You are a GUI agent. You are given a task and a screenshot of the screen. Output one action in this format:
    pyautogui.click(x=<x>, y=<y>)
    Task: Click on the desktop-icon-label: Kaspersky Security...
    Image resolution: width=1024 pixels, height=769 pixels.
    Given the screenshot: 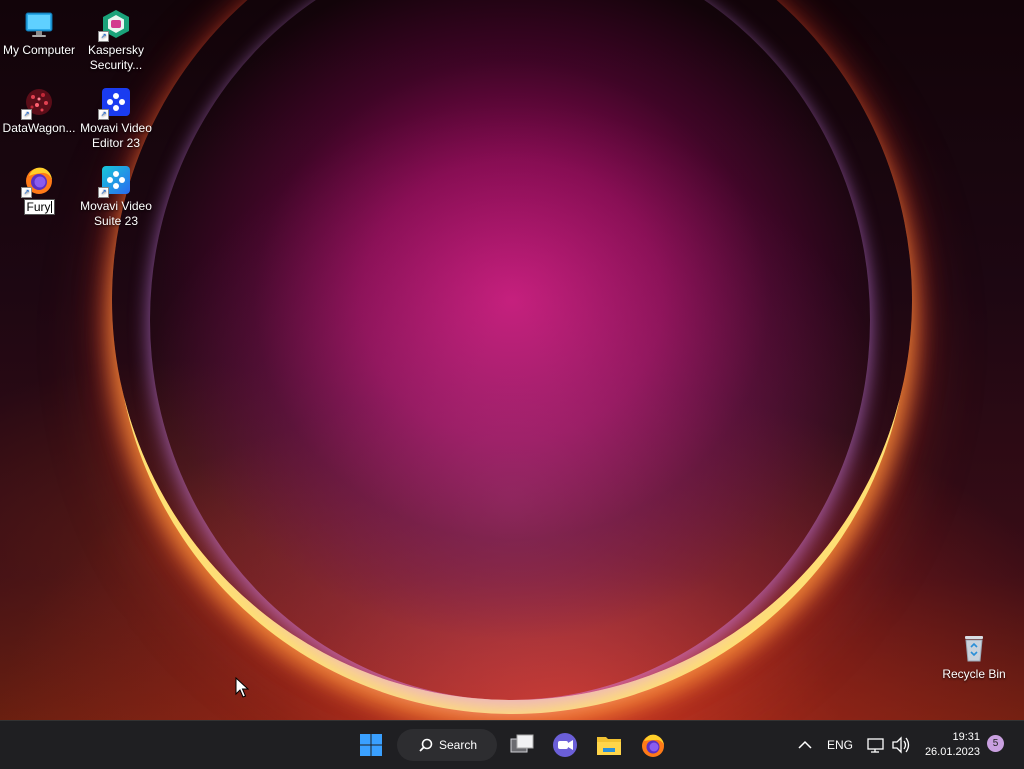 What is the action you would take?
    pyautogui.click(x=116, y=57)
    